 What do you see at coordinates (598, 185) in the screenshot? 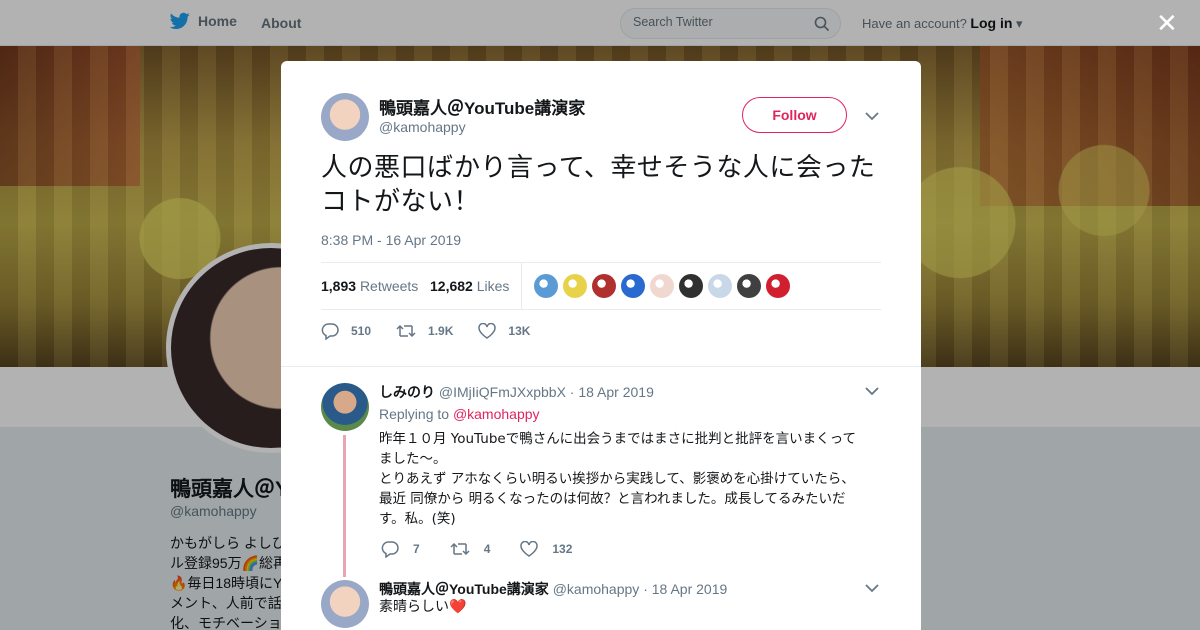
I see `tweet-text: 人の悪口ばかり言って、幸せそうな人に会ったコトがない！` at bounding box center [598, 185].